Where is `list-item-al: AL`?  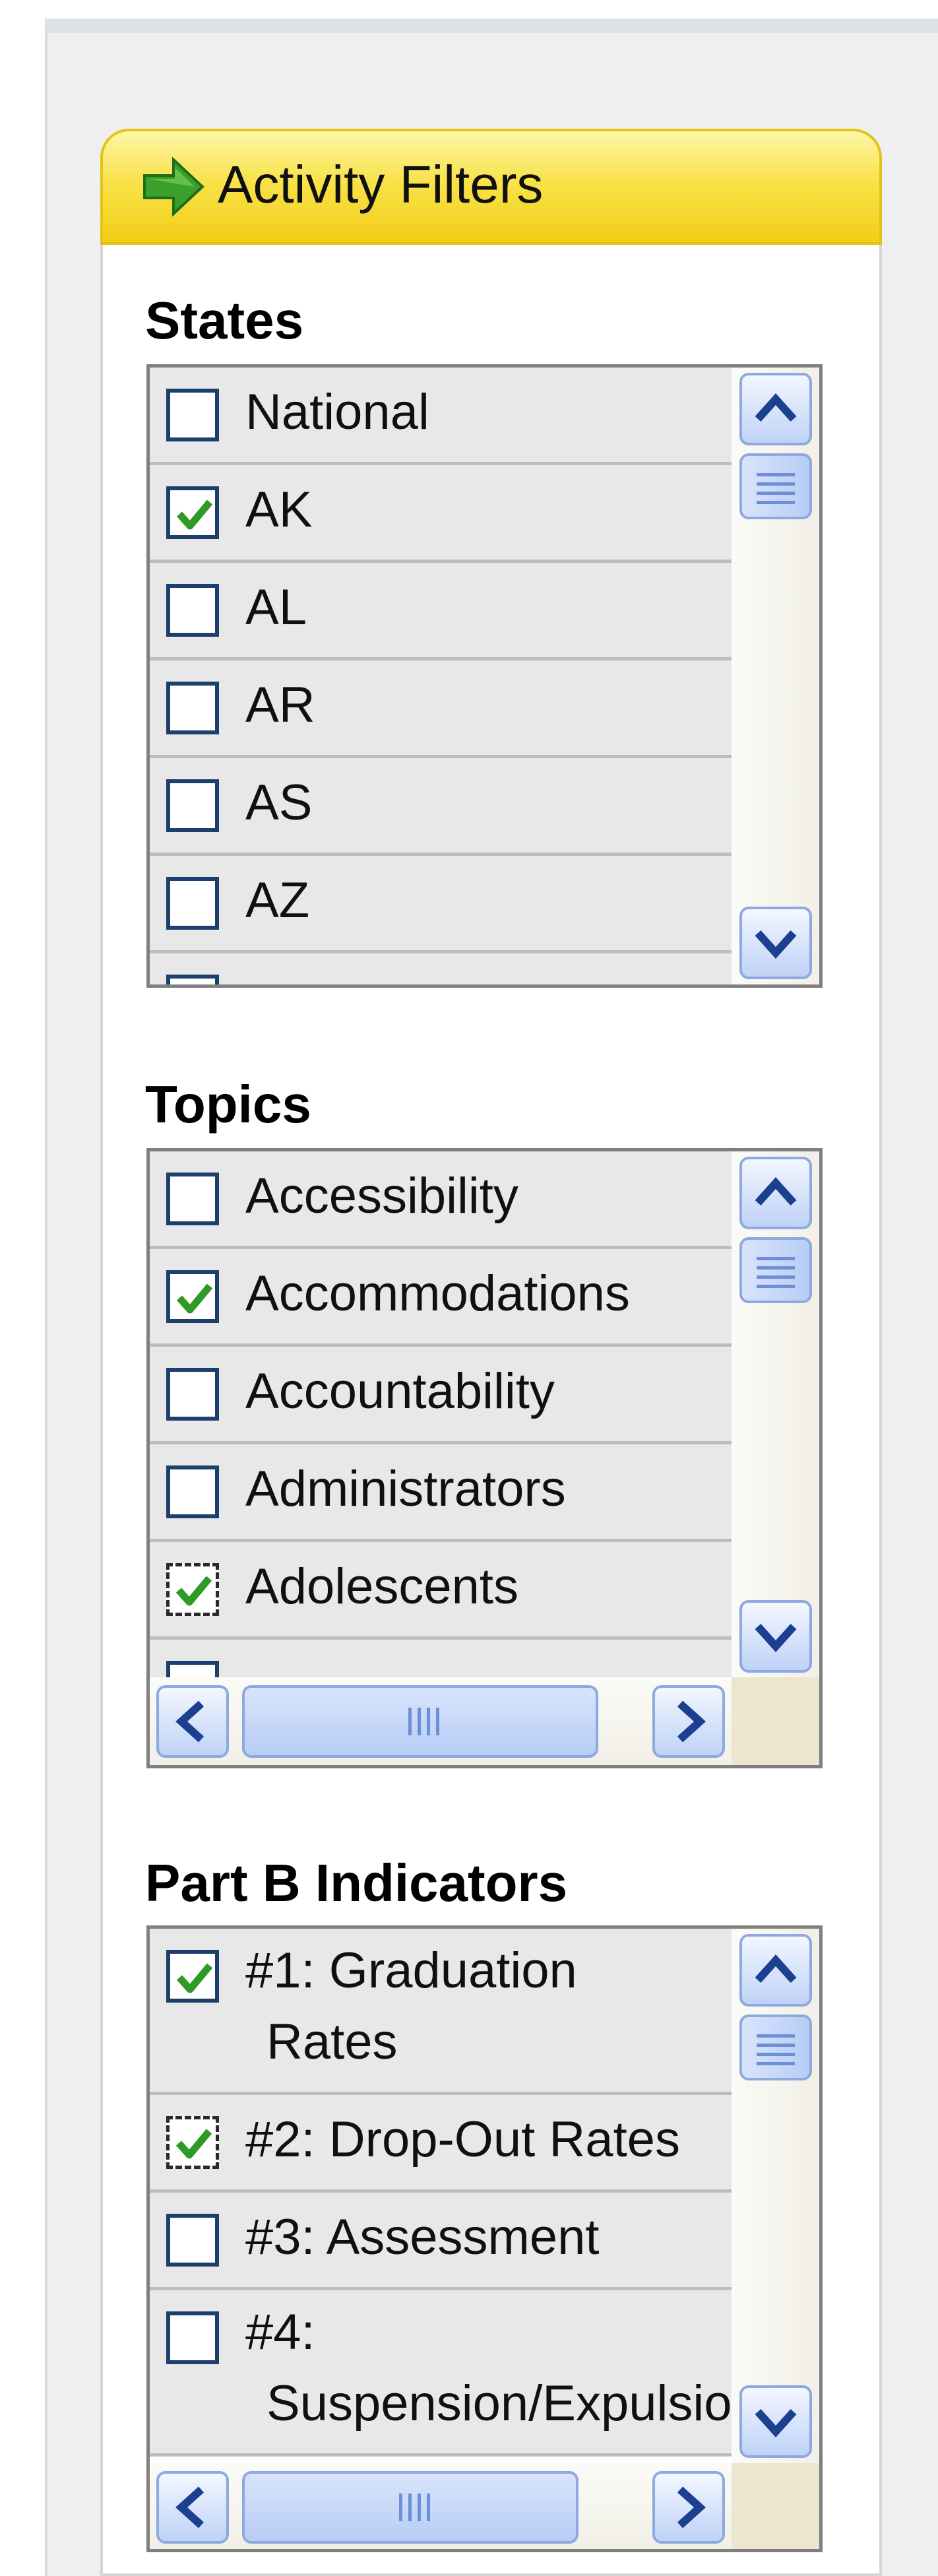
list-item-al: AL is located at coordinates (441, 611).